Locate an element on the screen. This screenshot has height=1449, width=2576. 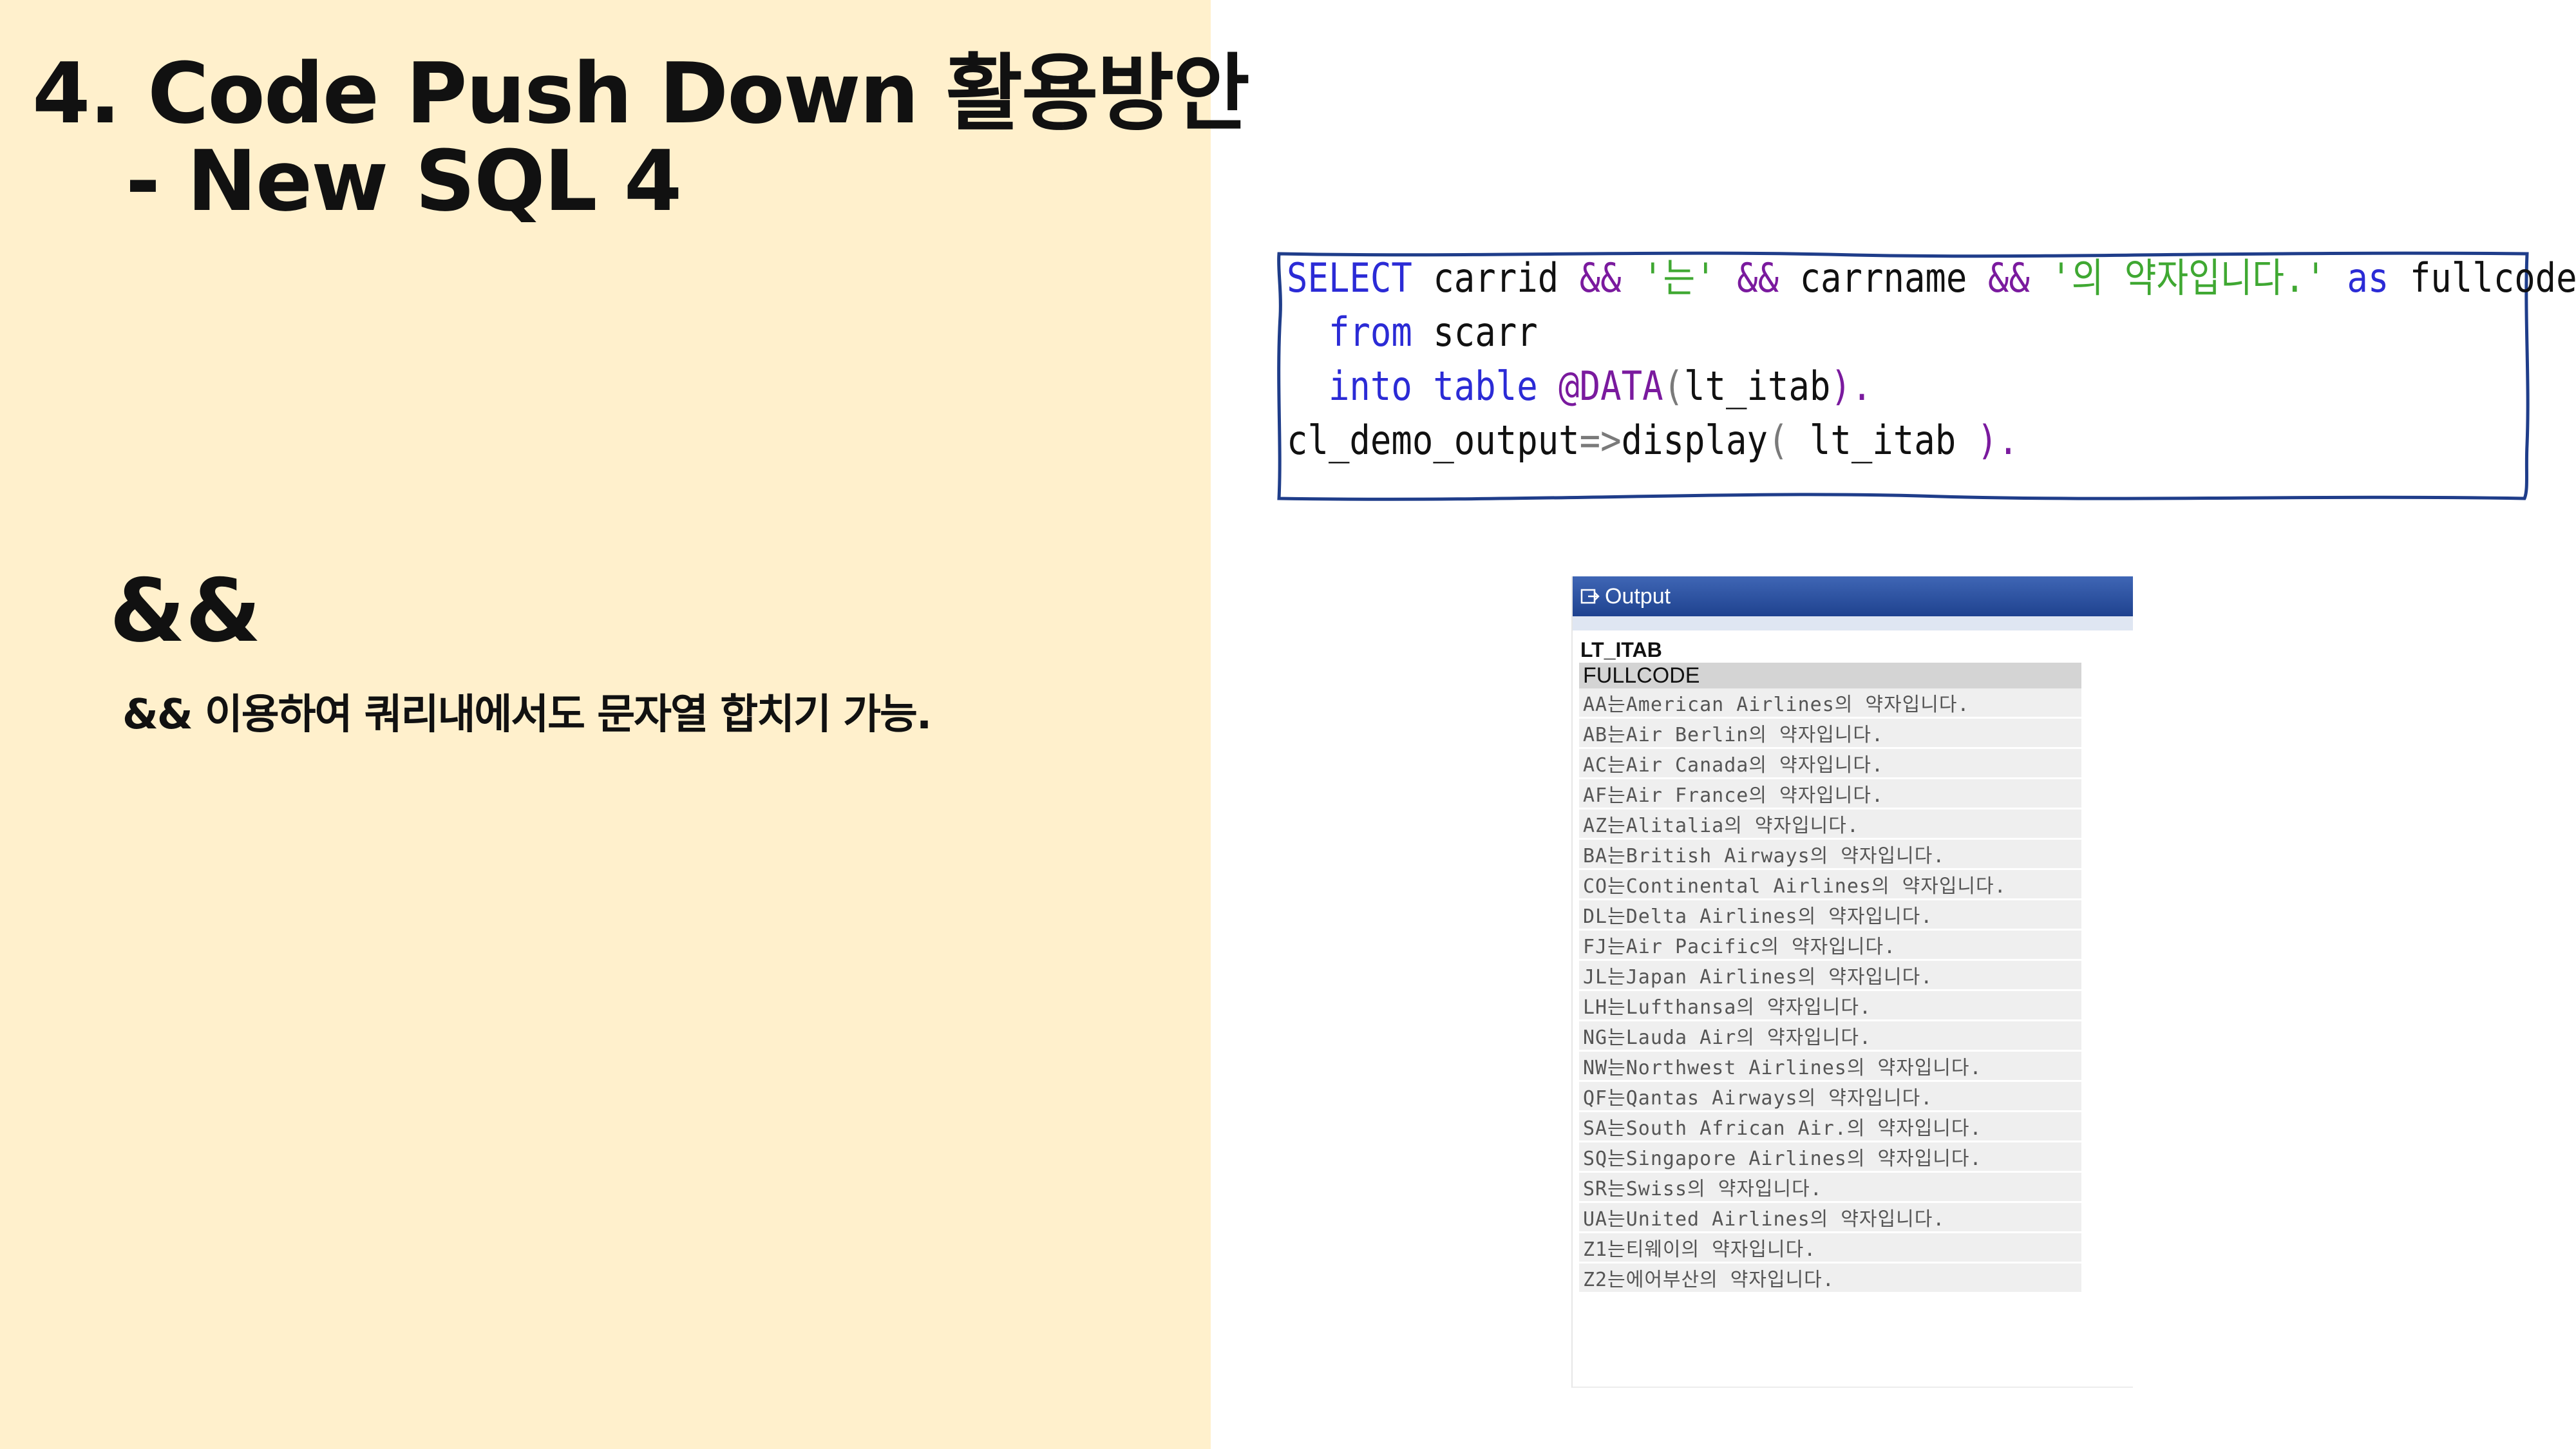
code-keyword: SELECT is located at coordinates (1349, 277).